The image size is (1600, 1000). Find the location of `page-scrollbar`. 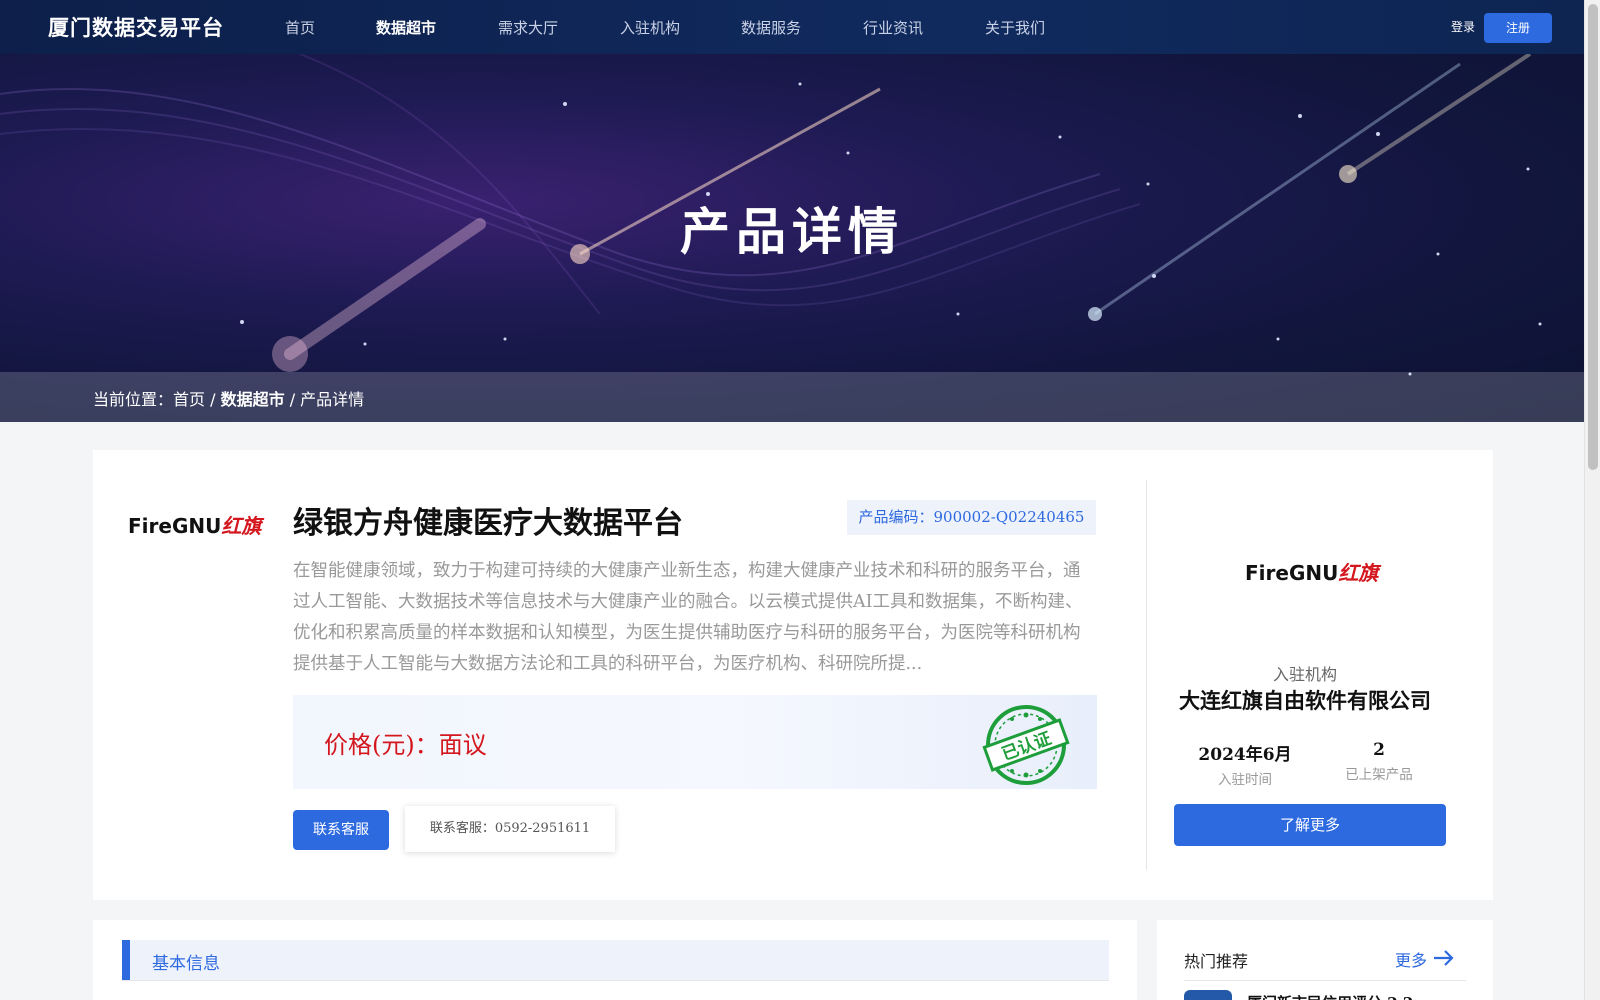

page-scrollbar is located at coordinates (1592, 500).